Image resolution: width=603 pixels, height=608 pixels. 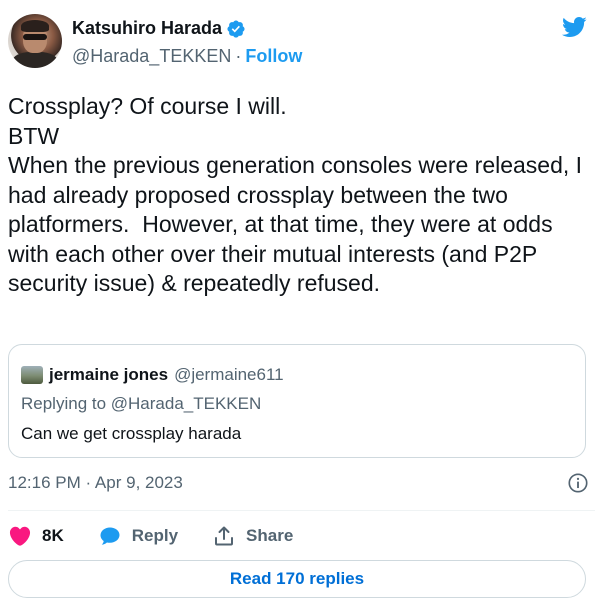 I want to click on like-button: 8K, so click(x=36, y=536).